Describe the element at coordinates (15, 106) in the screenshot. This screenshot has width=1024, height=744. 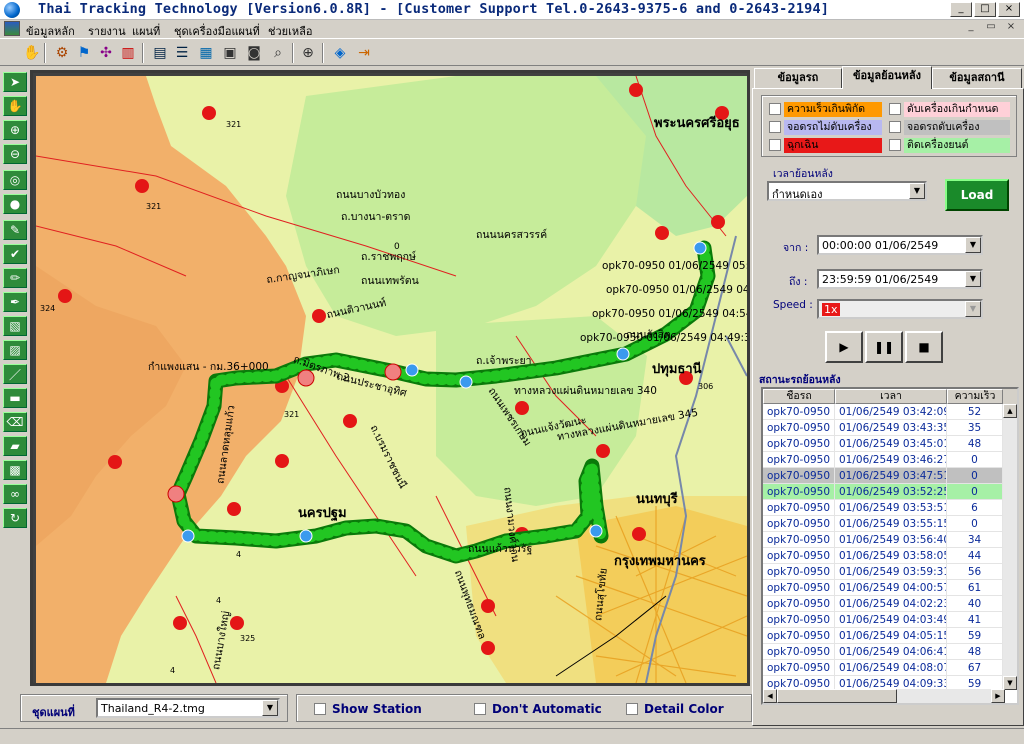
I see `pan-hand-icon: ✋` at that location.